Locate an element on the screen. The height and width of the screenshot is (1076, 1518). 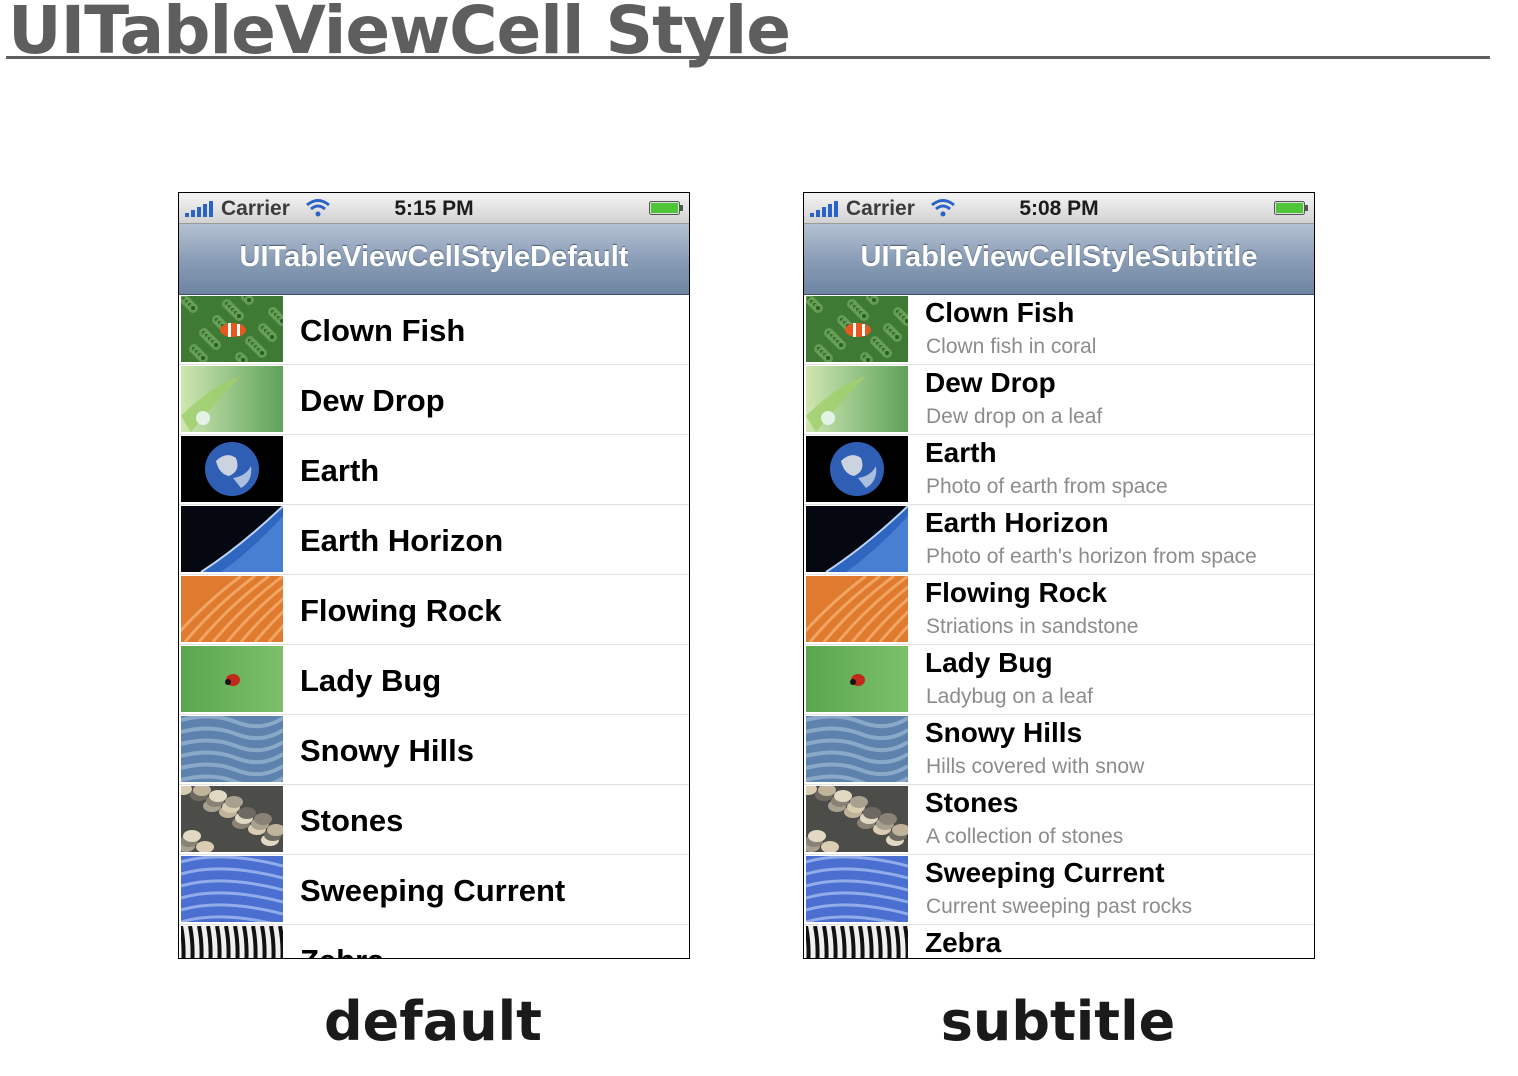
table-row: Lady Bug is located at coordinates (434, 680).